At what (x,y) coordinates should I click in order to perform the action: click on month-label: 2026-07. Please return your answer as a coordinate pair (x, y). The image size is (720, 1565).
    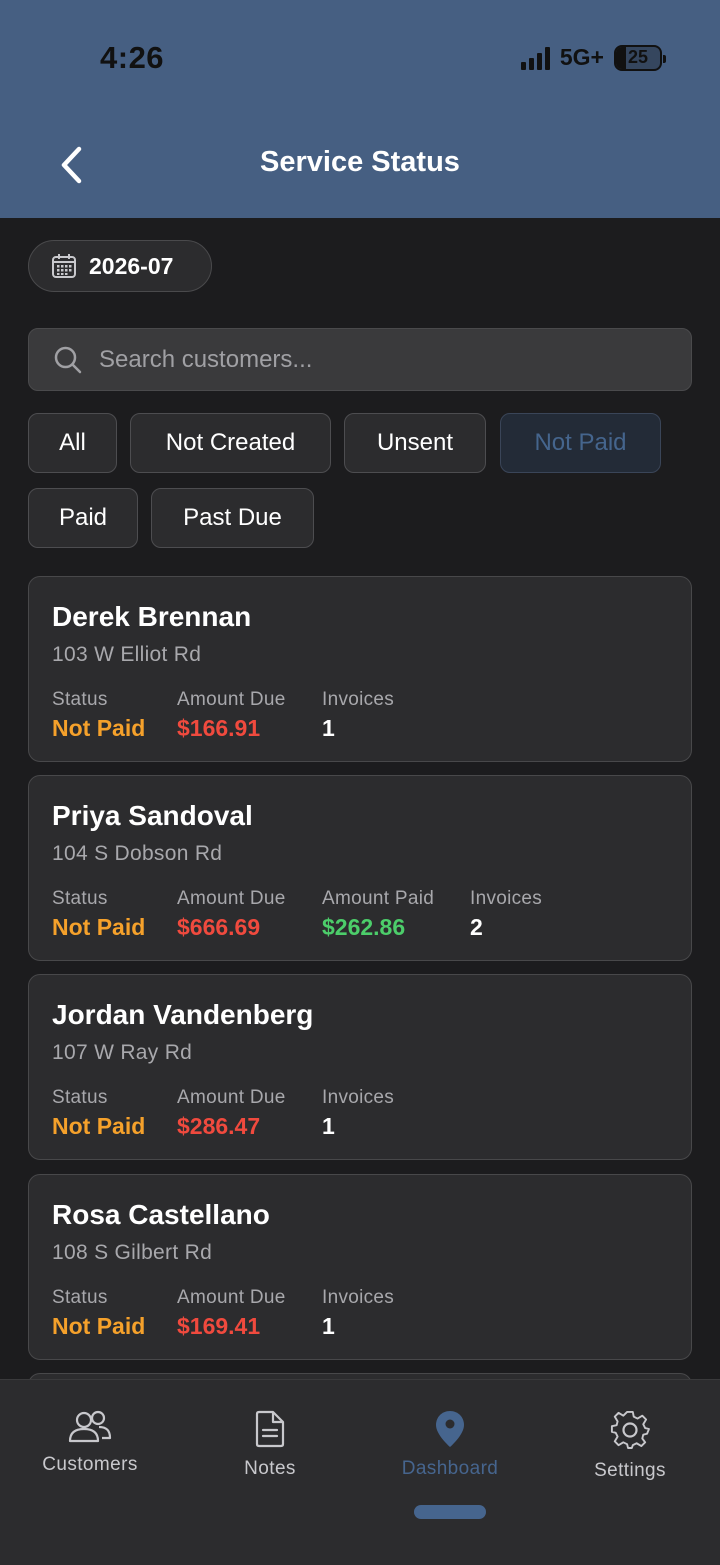
    Looking at the image, I should click on (131, 265).